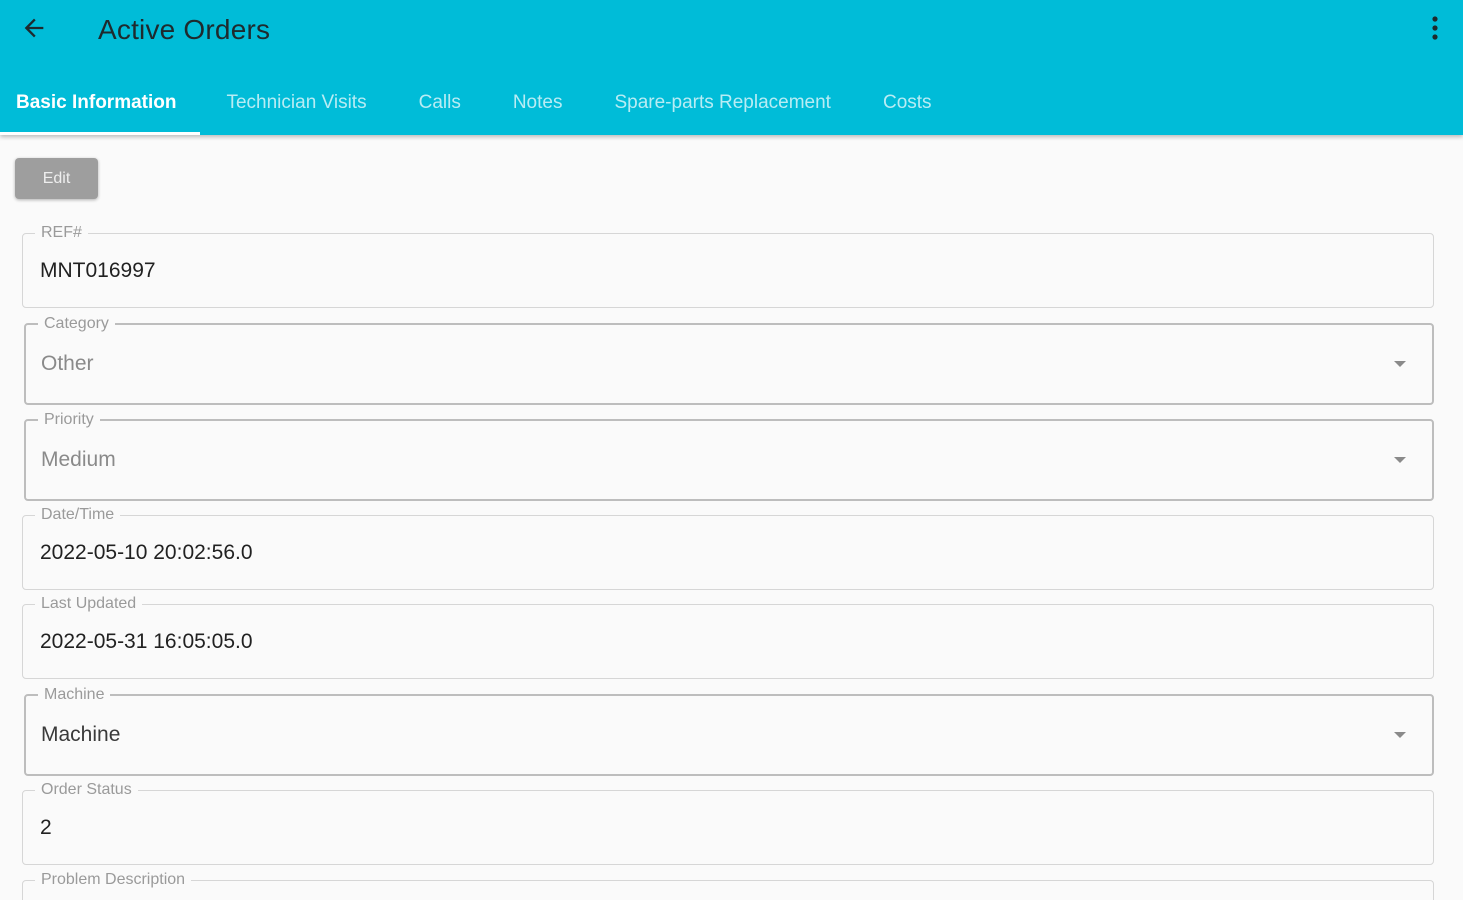 The height and width of the screenshot is (900, 1463). I want to click on datetime-value: 2022-05-10 20:02:56.0, so click(146, 552).